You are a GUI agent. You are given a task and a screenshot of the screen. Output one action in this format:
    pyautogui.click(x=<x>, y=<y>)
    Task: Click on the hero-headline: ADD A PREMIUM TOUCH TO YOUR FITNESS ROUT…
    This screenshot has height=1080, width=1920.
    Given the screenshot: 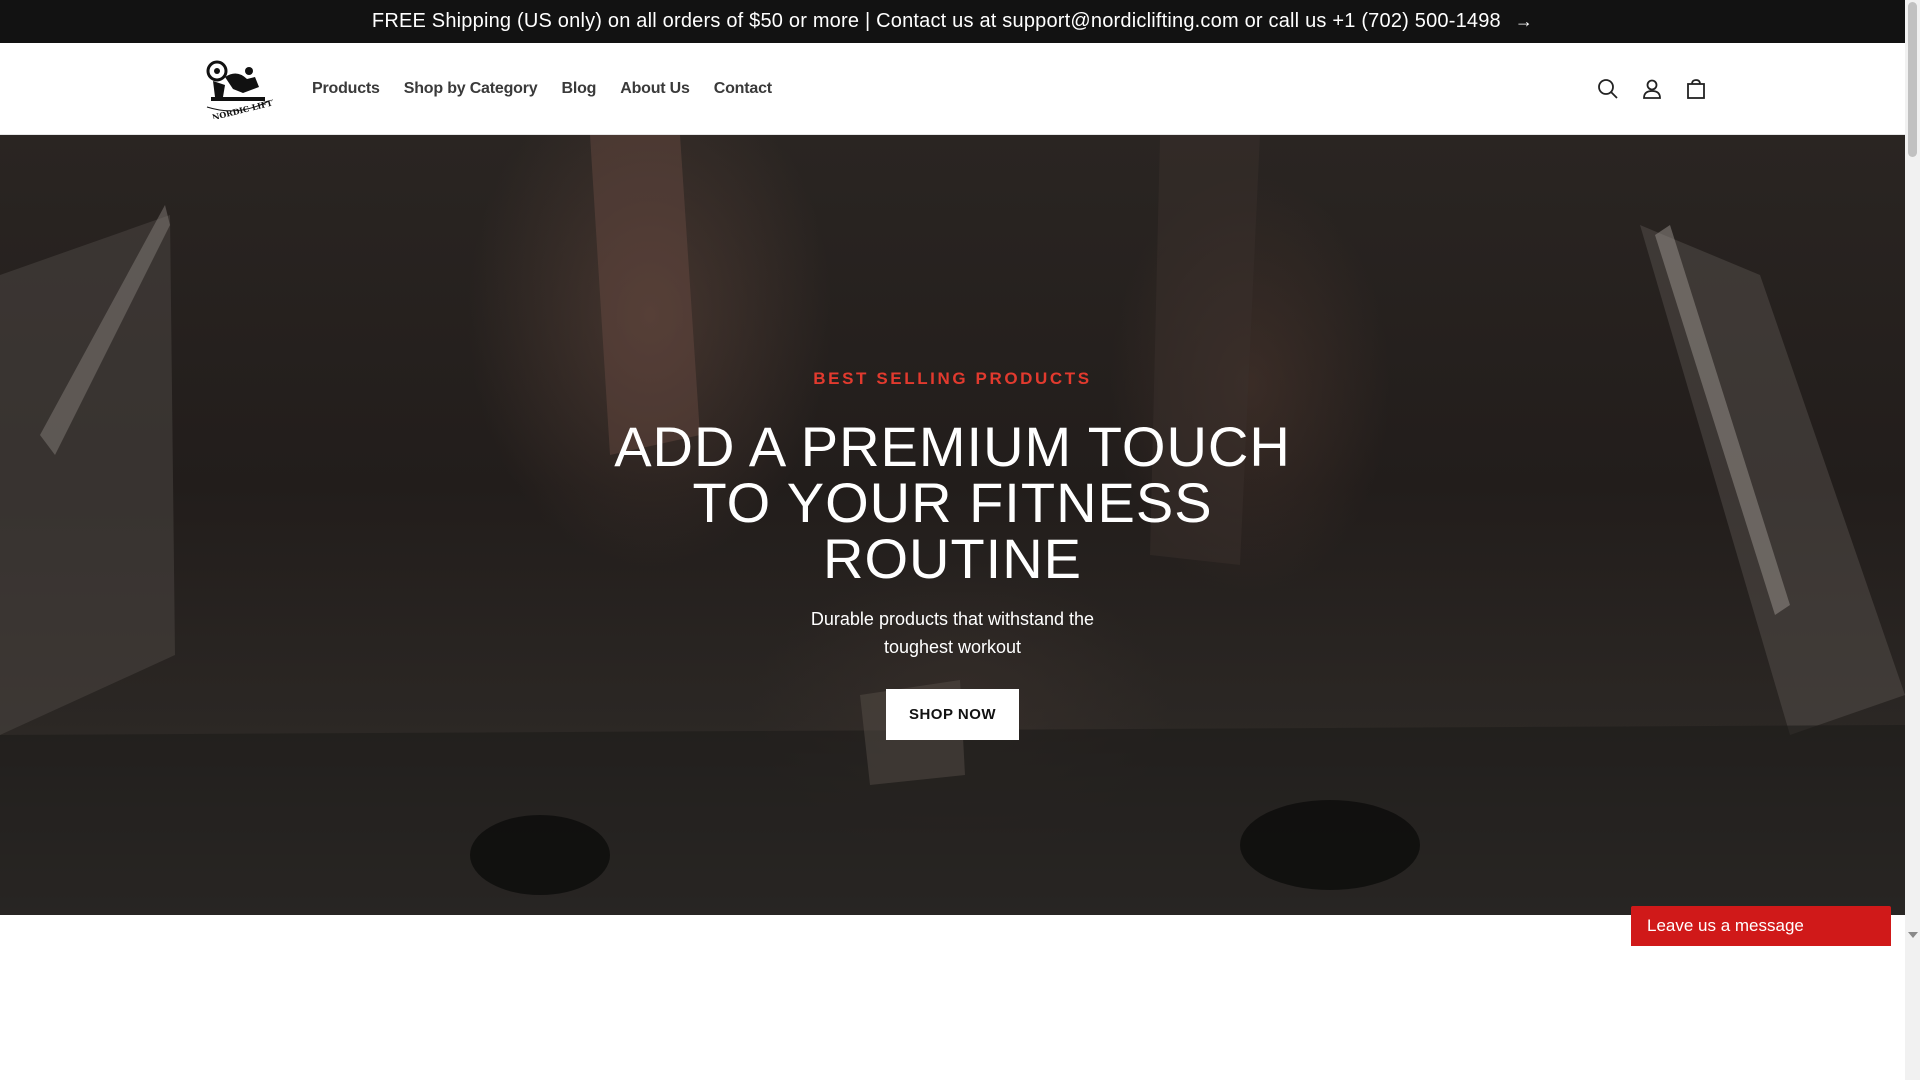 What is the action you would take?
    pyautogui.click(x=952, y=502)
    